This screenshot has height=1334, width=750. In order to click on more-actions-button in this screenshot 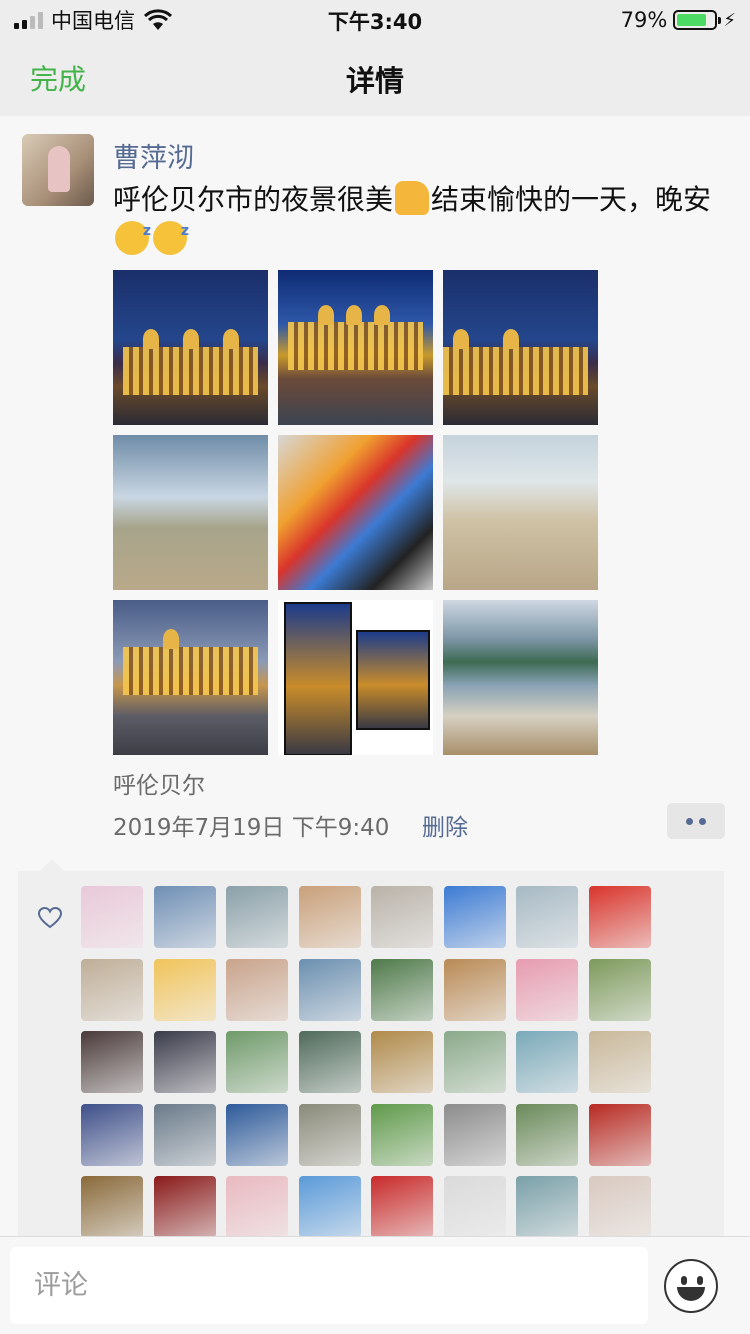, I will do `click(696, 821)`.